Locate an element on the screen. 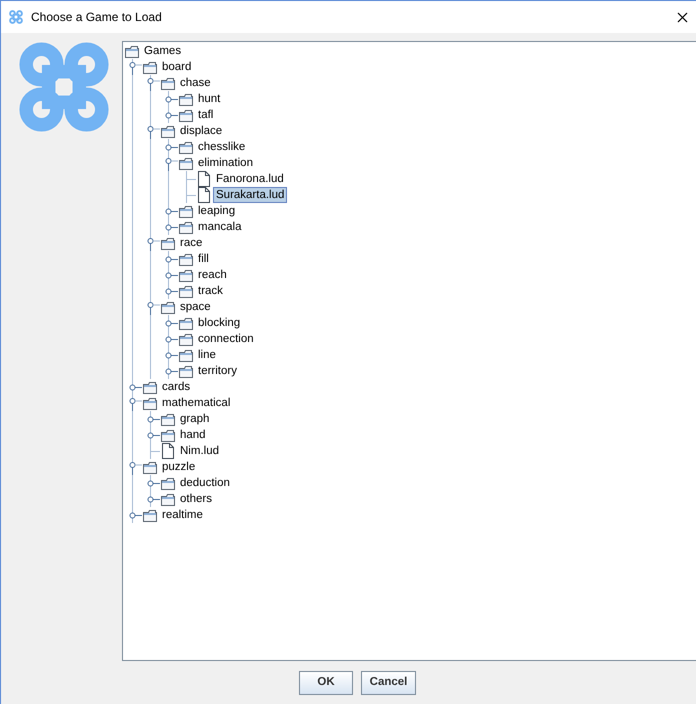 This screenshot has width=696, height=704. folder-item: realtime is located at coordinates (182, 515).